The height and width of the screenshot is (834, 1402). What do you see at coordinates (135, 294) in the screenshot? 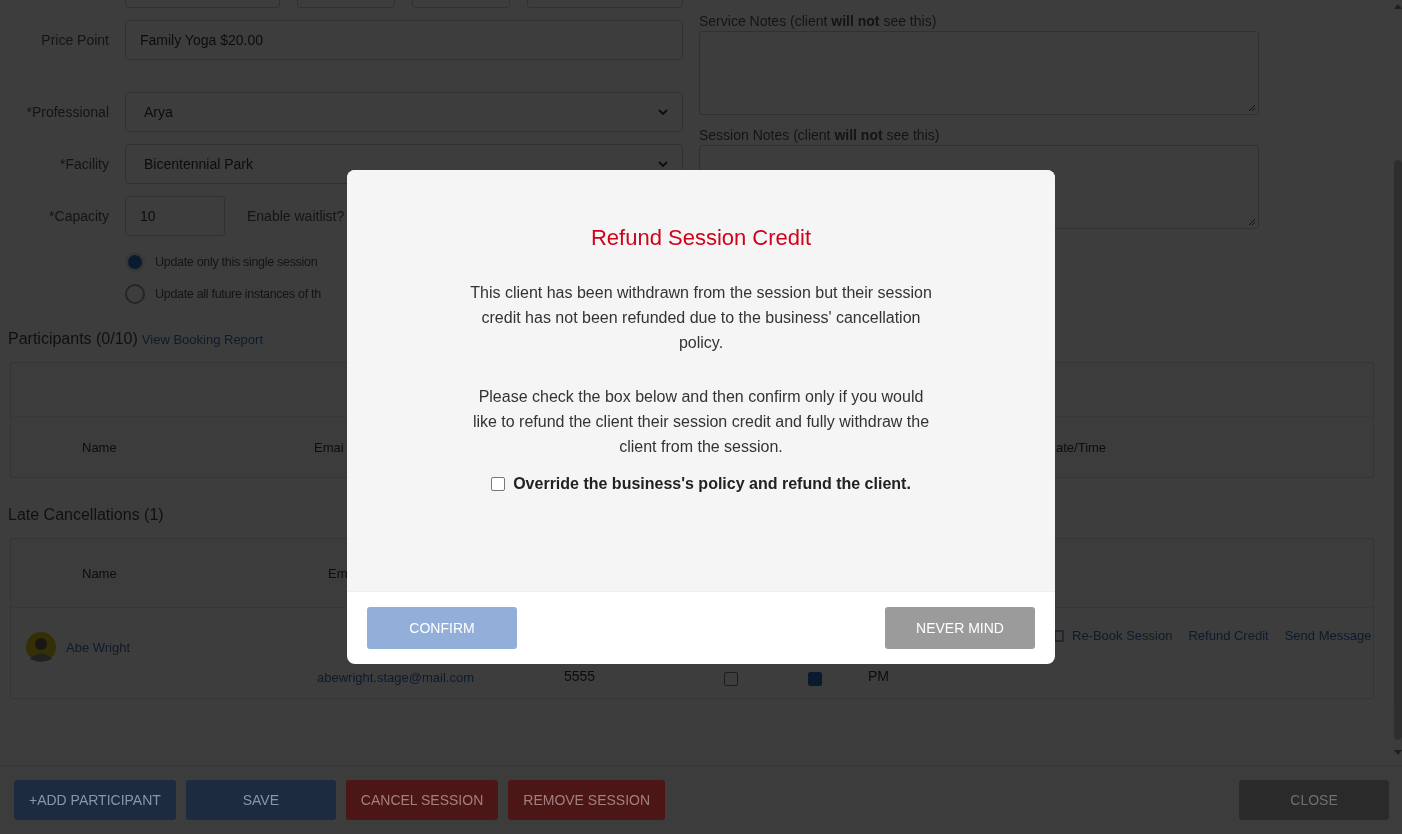
I see `radio-button` at bounding box center [135, 294].